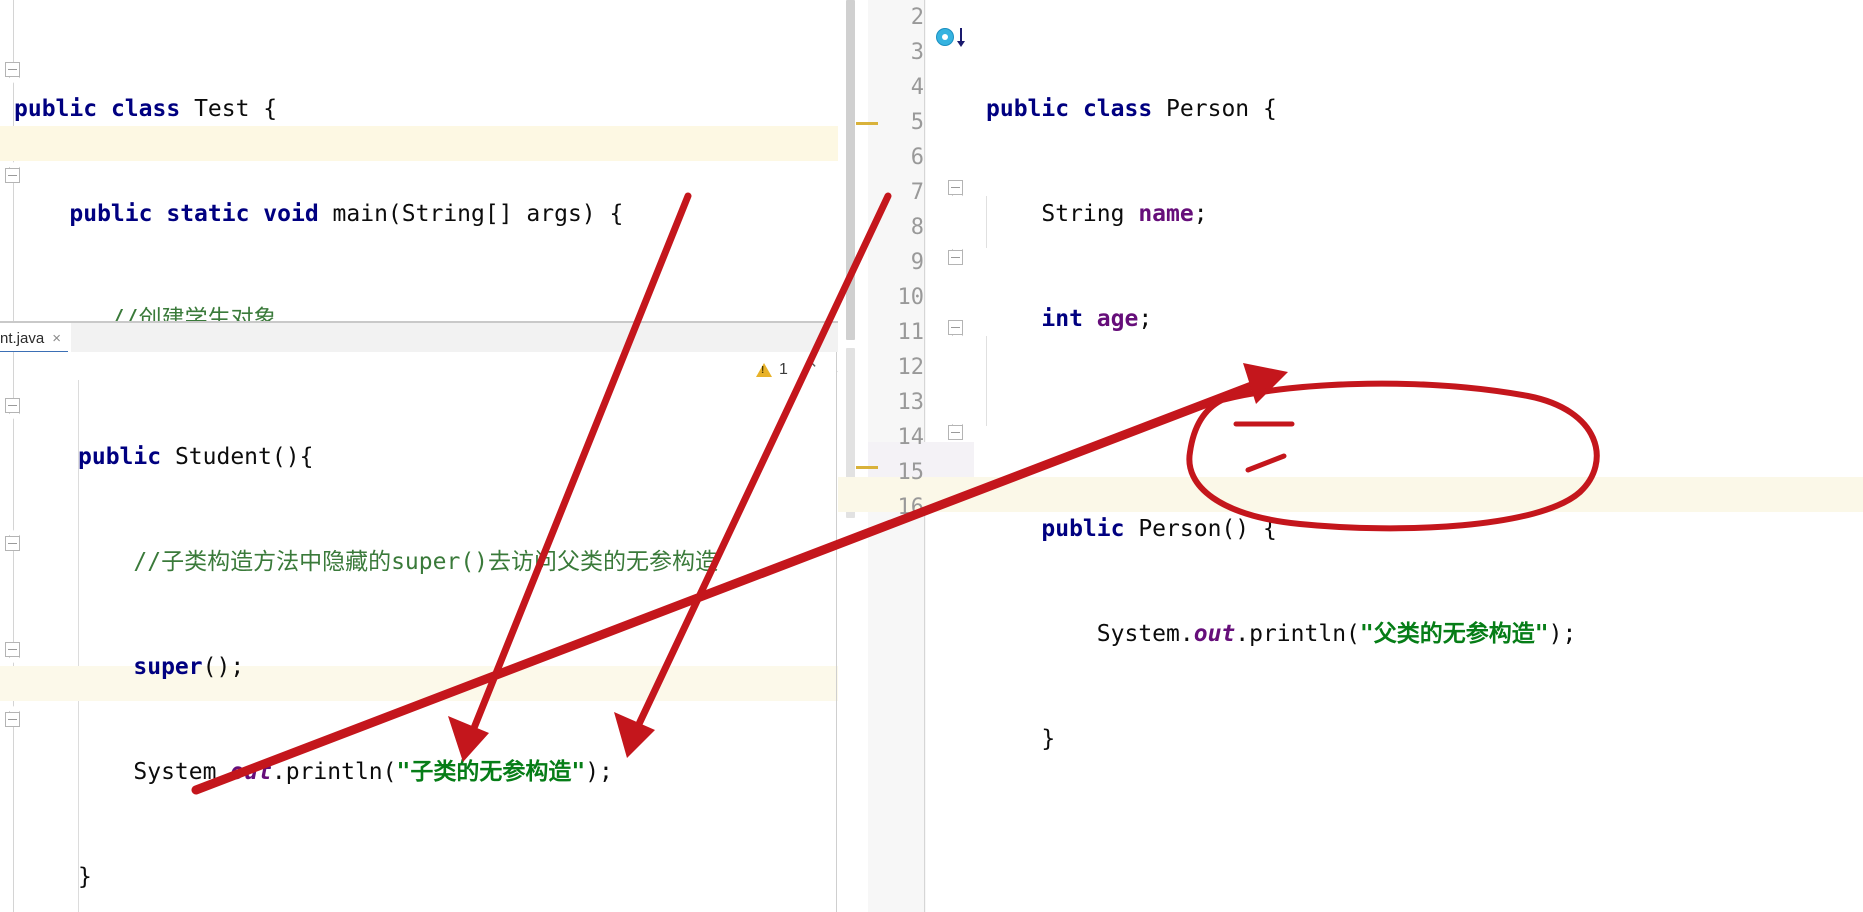 The width and height of the screenshot is (1863, 912). Describe the element at coordinates (1028, 109) in the screenshot. I see `kw-public-person: public` at that location.